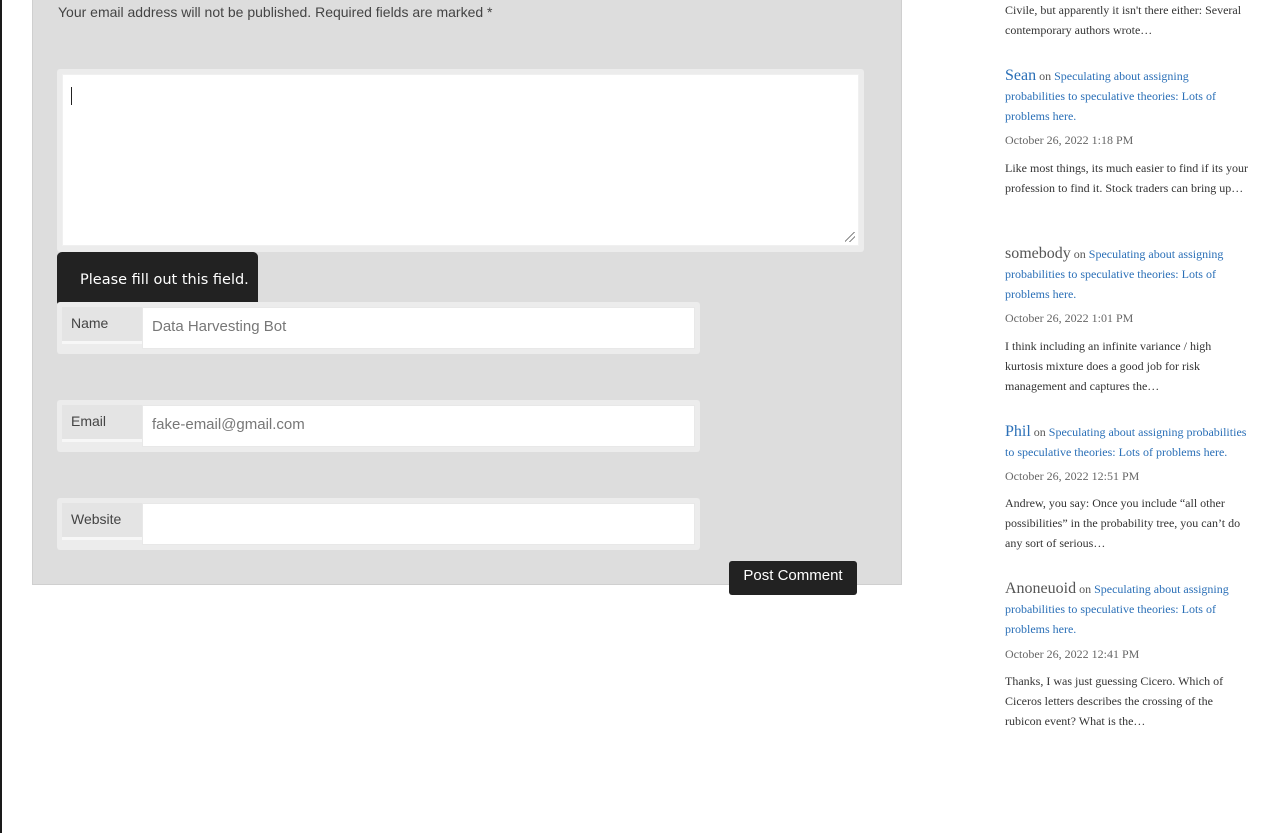 Image resolution: width=1281 pixels, height=833 pixels. I want to click on window-edge, so click(1, 416).